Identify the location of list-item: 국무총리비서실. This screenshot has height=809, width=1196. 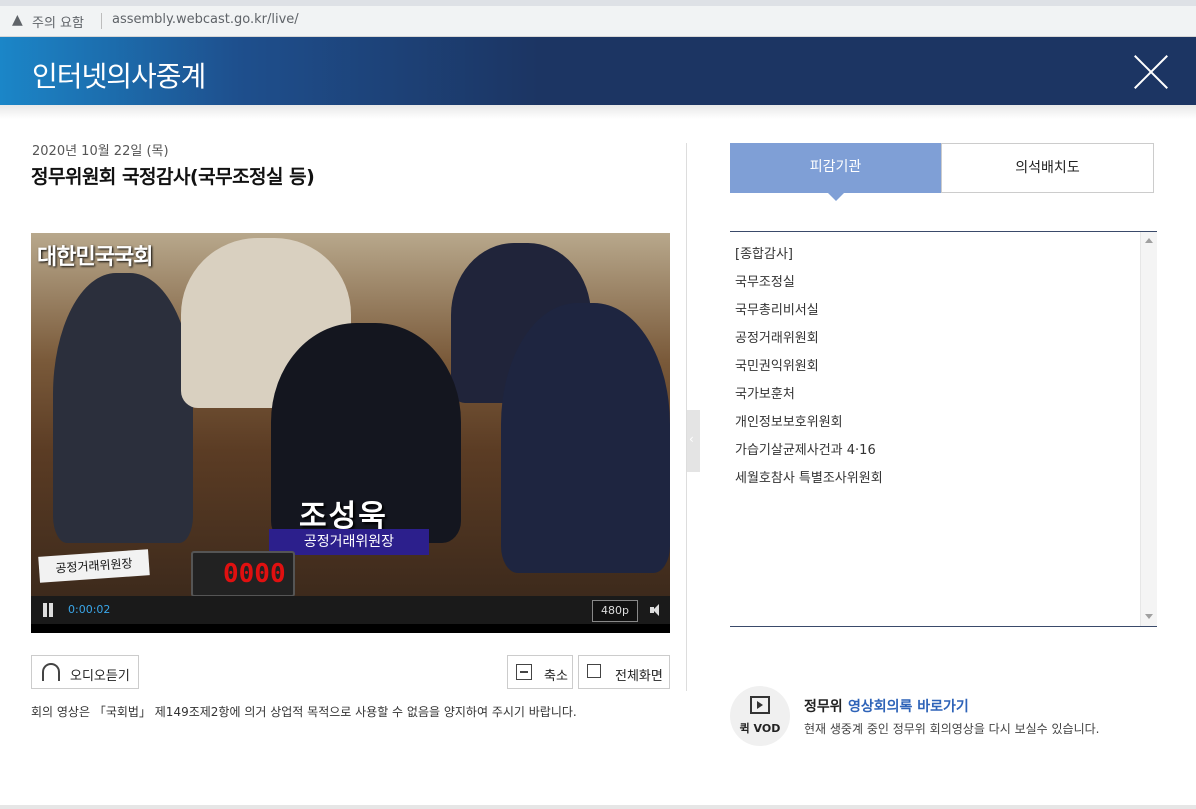
(777, 308).